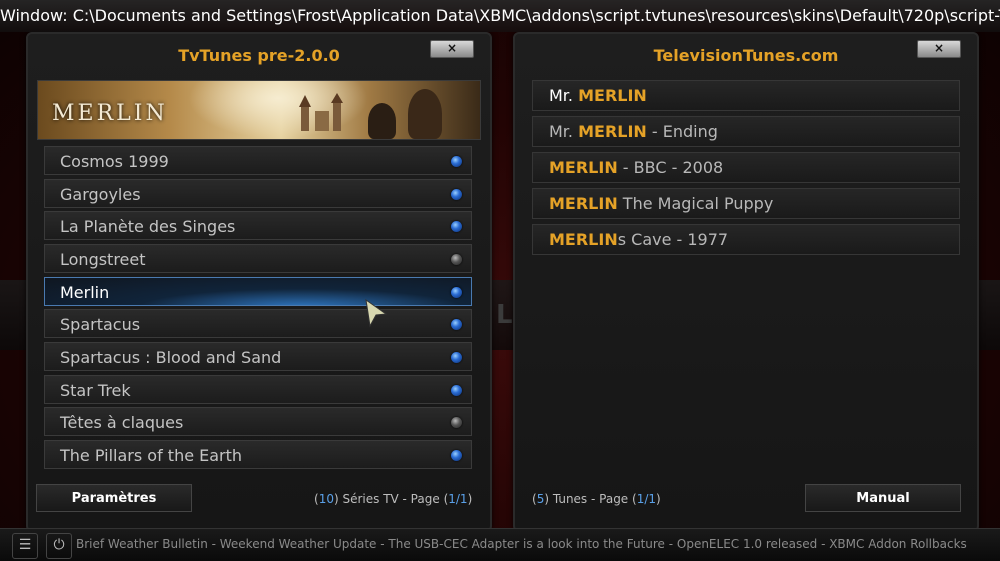 Image resolution: width=1000 pixels, height=561 pixels. I want to click on show-name: Merlin, so click(85, 292).